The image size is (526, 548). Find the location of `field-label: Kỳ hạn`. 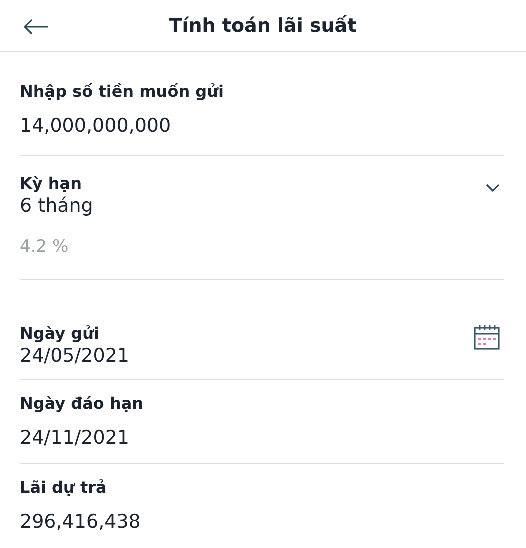

field-label: Kỳ hạn is located at coordinates (51, 183).